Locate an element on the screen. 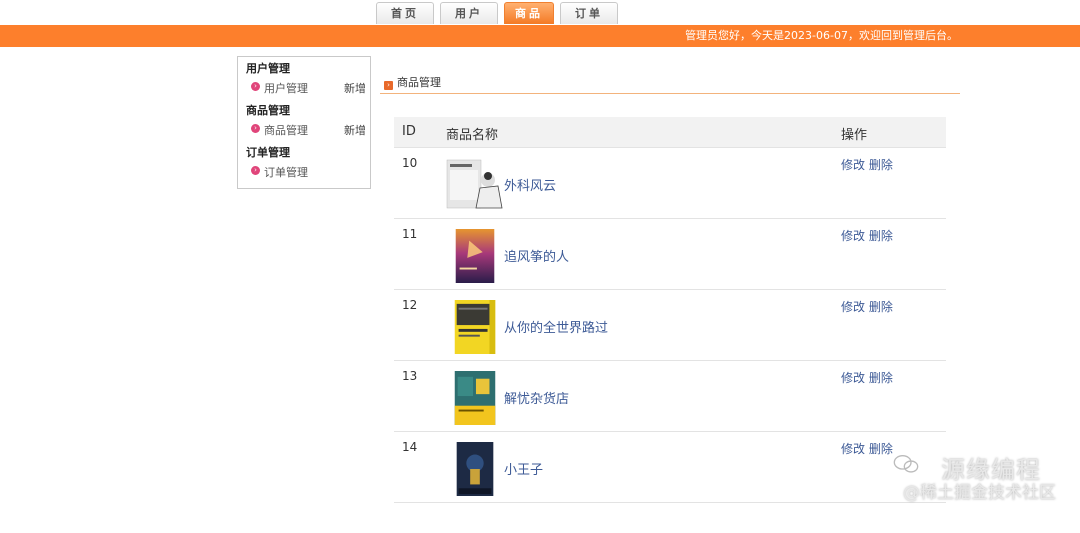 This screenshot has height=533, width=1080. tab-orders: 订单 is located at coordinates (589, 13).